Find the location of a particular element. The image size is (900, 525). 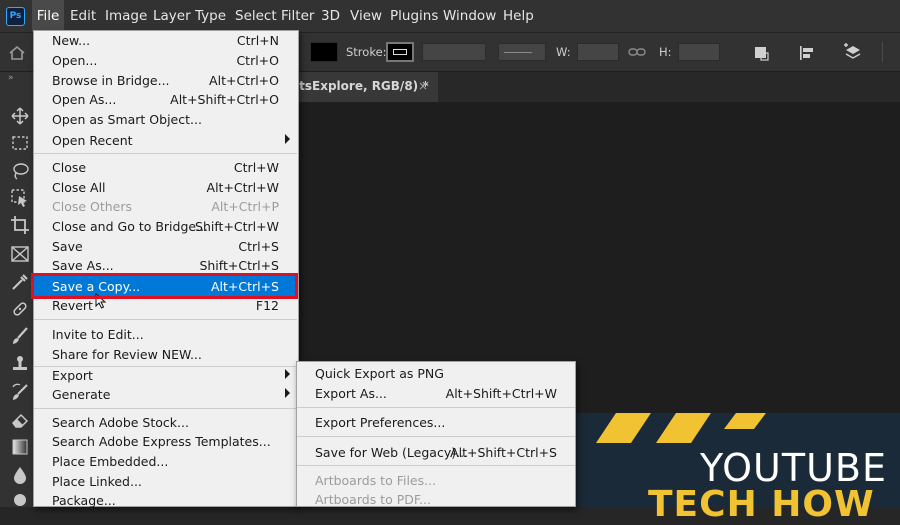

stroke-type-dropdown is located at coordinates (522, 52).